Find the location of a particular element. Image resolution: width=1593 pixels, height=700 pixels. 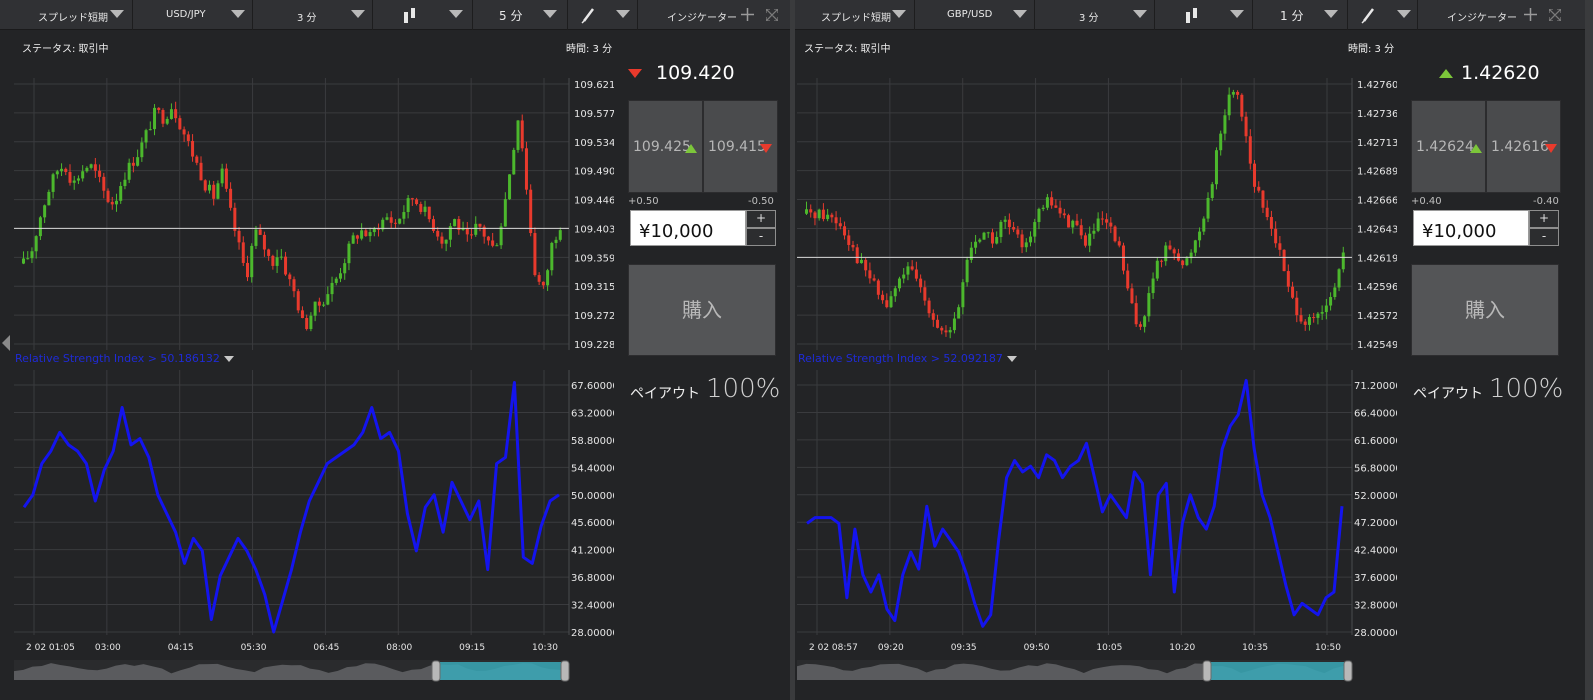

status-text: ステータス: 取引中 is located at coordinates (65, 49).